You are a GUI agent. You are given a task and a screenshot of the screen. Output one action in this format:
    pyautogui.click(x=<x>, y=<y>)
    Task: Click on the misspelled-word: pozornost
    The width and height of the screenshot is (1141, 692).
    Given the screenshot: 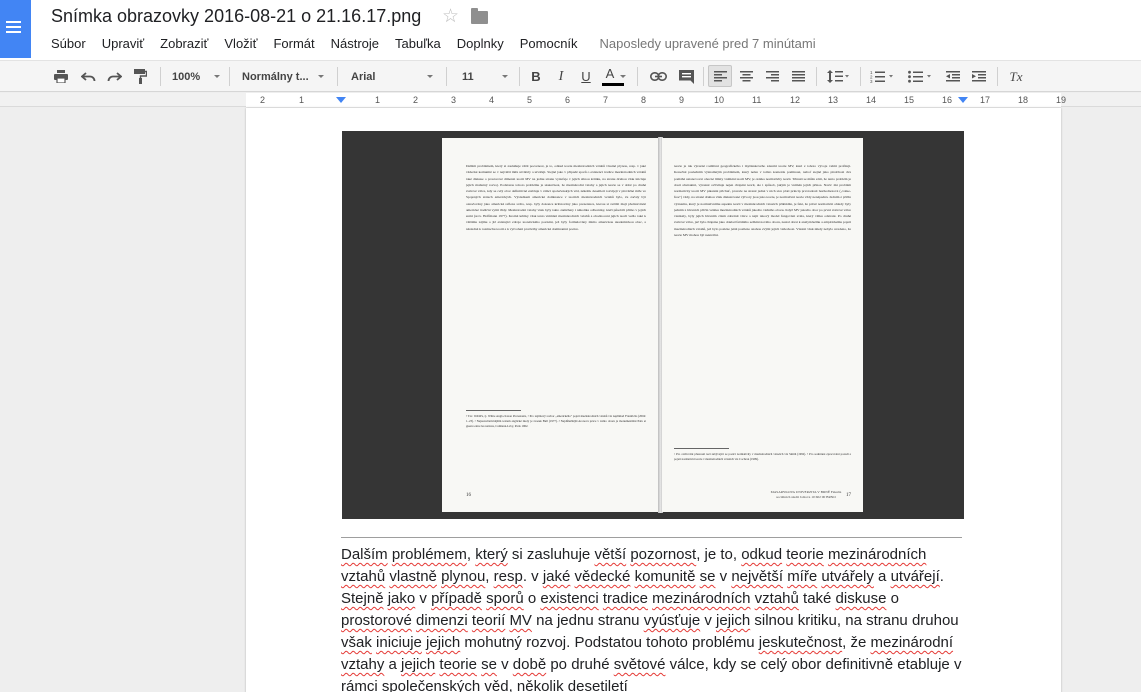 What is the action you would take?
    pyautogui.click(x=663, y=554)
    